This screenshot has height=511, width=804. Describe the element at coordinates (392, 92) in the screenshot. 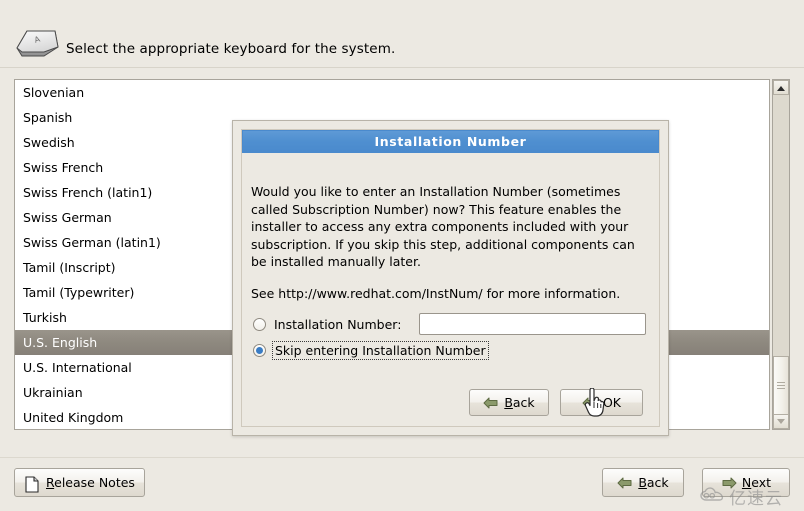

I see `list-item: Slovenian` at that location.